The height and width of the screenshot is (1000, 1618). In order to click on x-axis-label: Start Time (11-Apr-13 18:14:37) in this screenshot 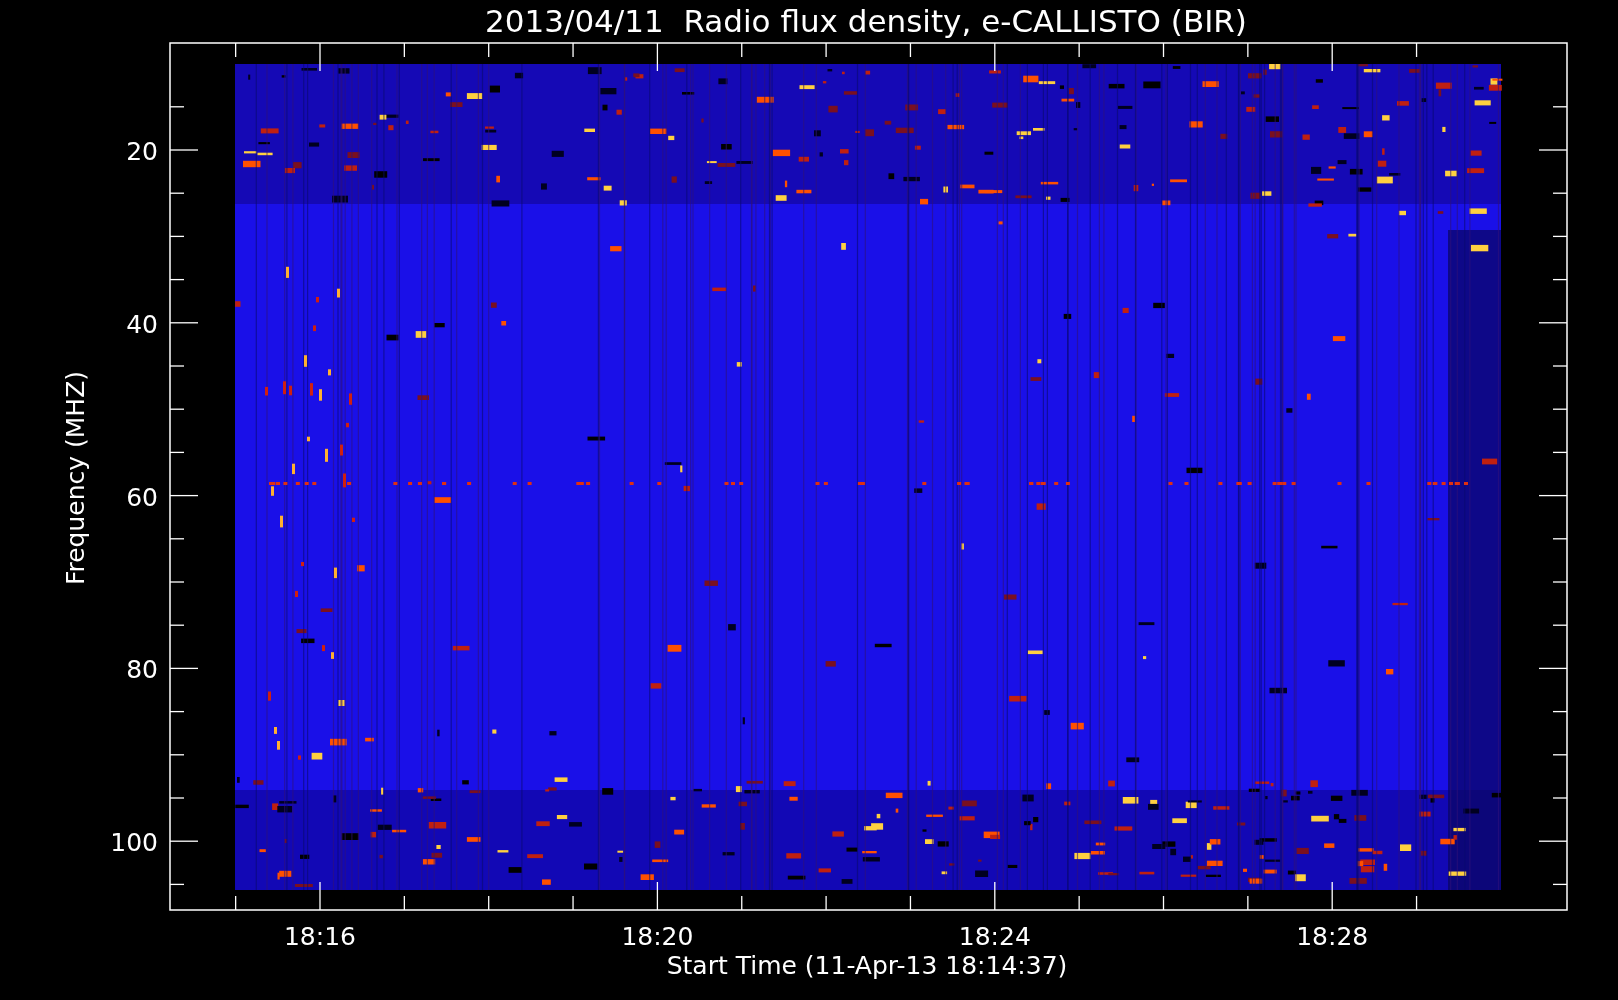, I will do `click(867, 965)`.